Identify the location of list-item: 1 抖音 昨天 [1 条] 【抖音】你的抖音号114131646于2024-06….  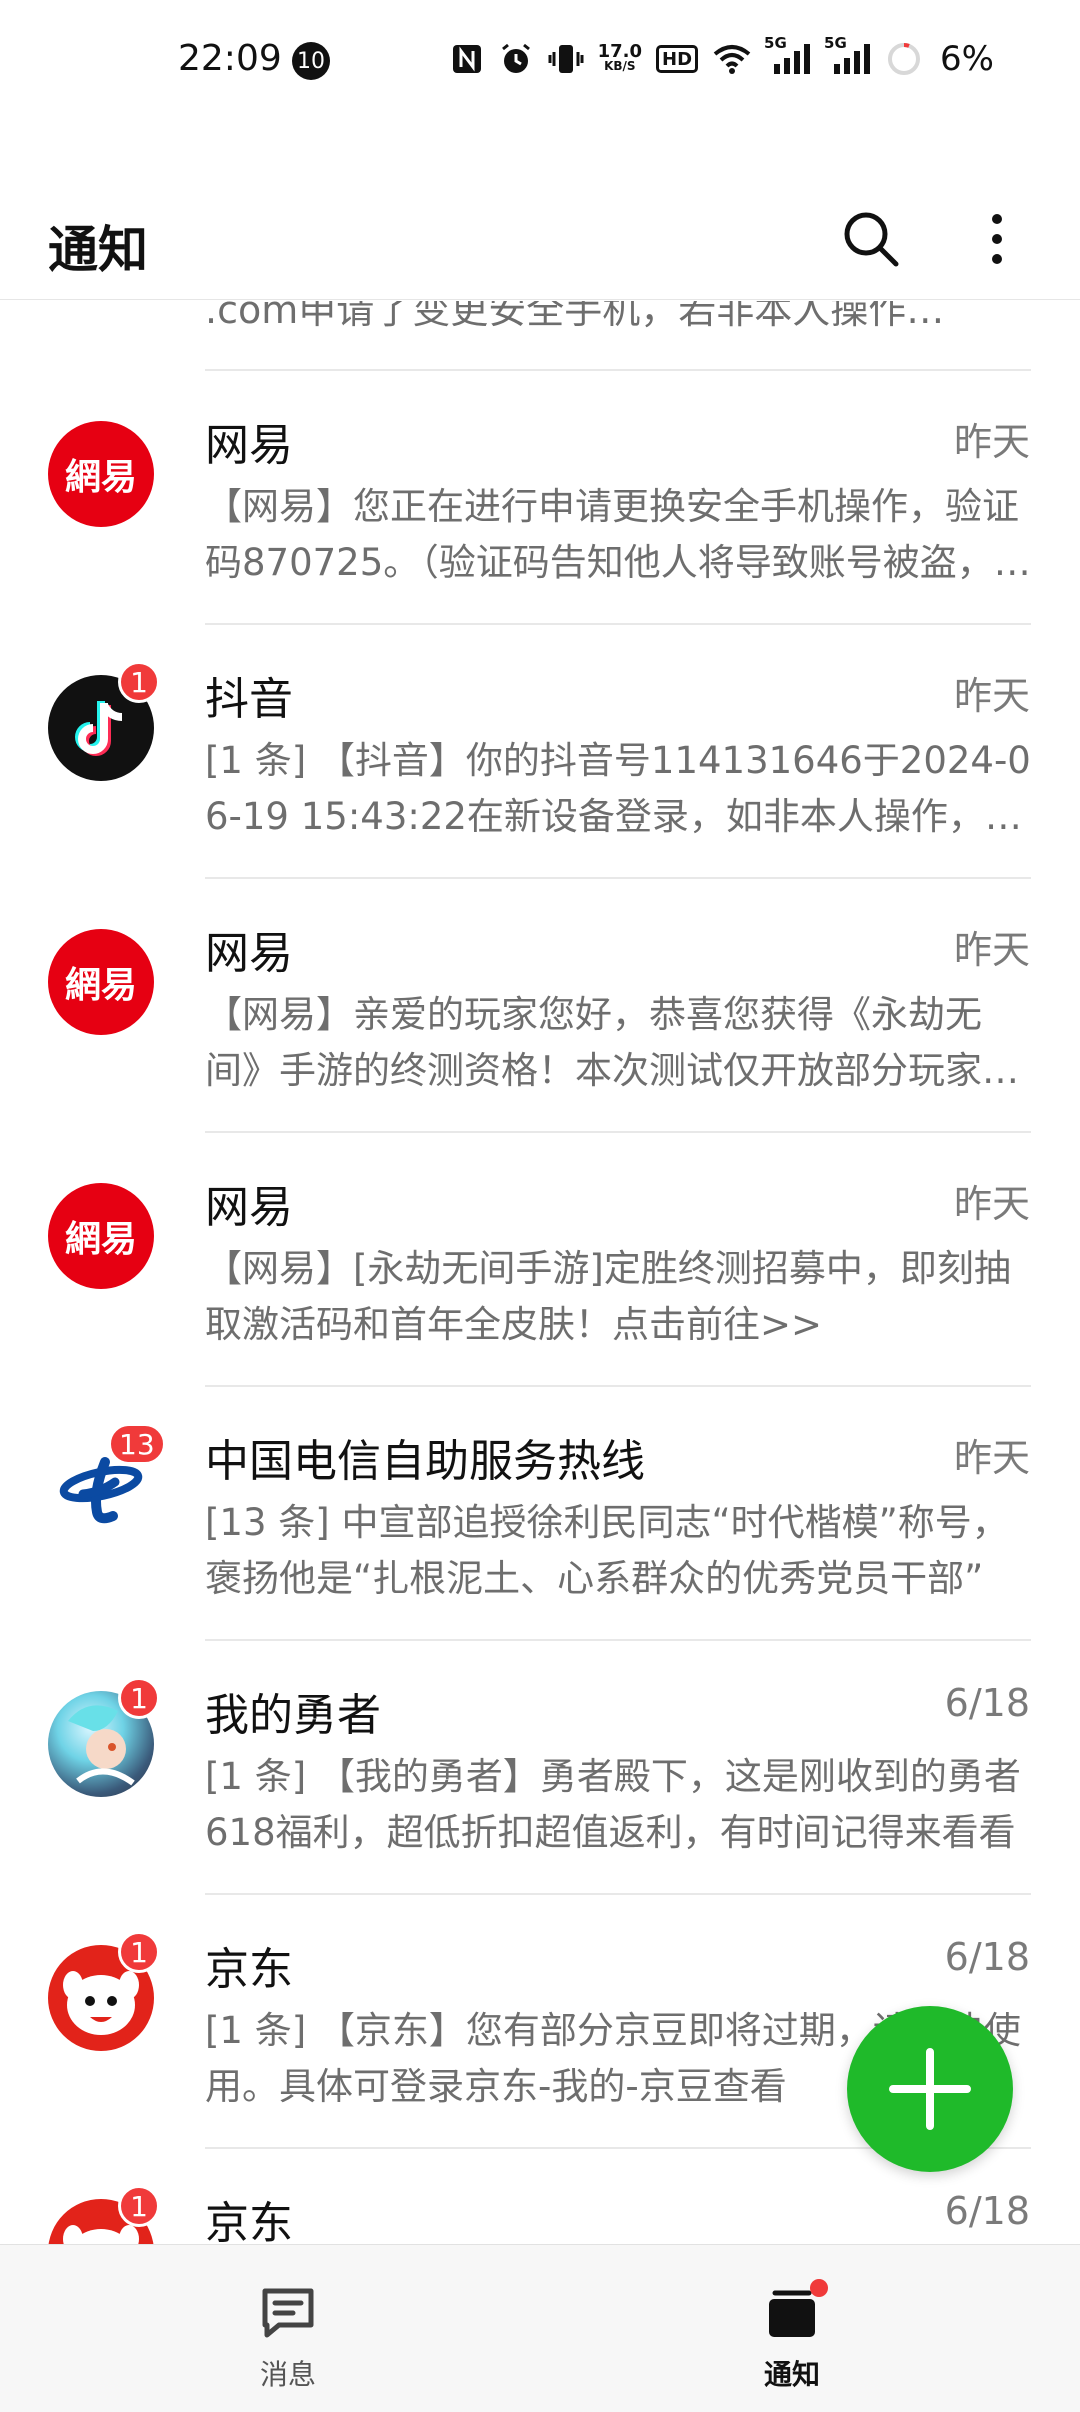
(540, 752).